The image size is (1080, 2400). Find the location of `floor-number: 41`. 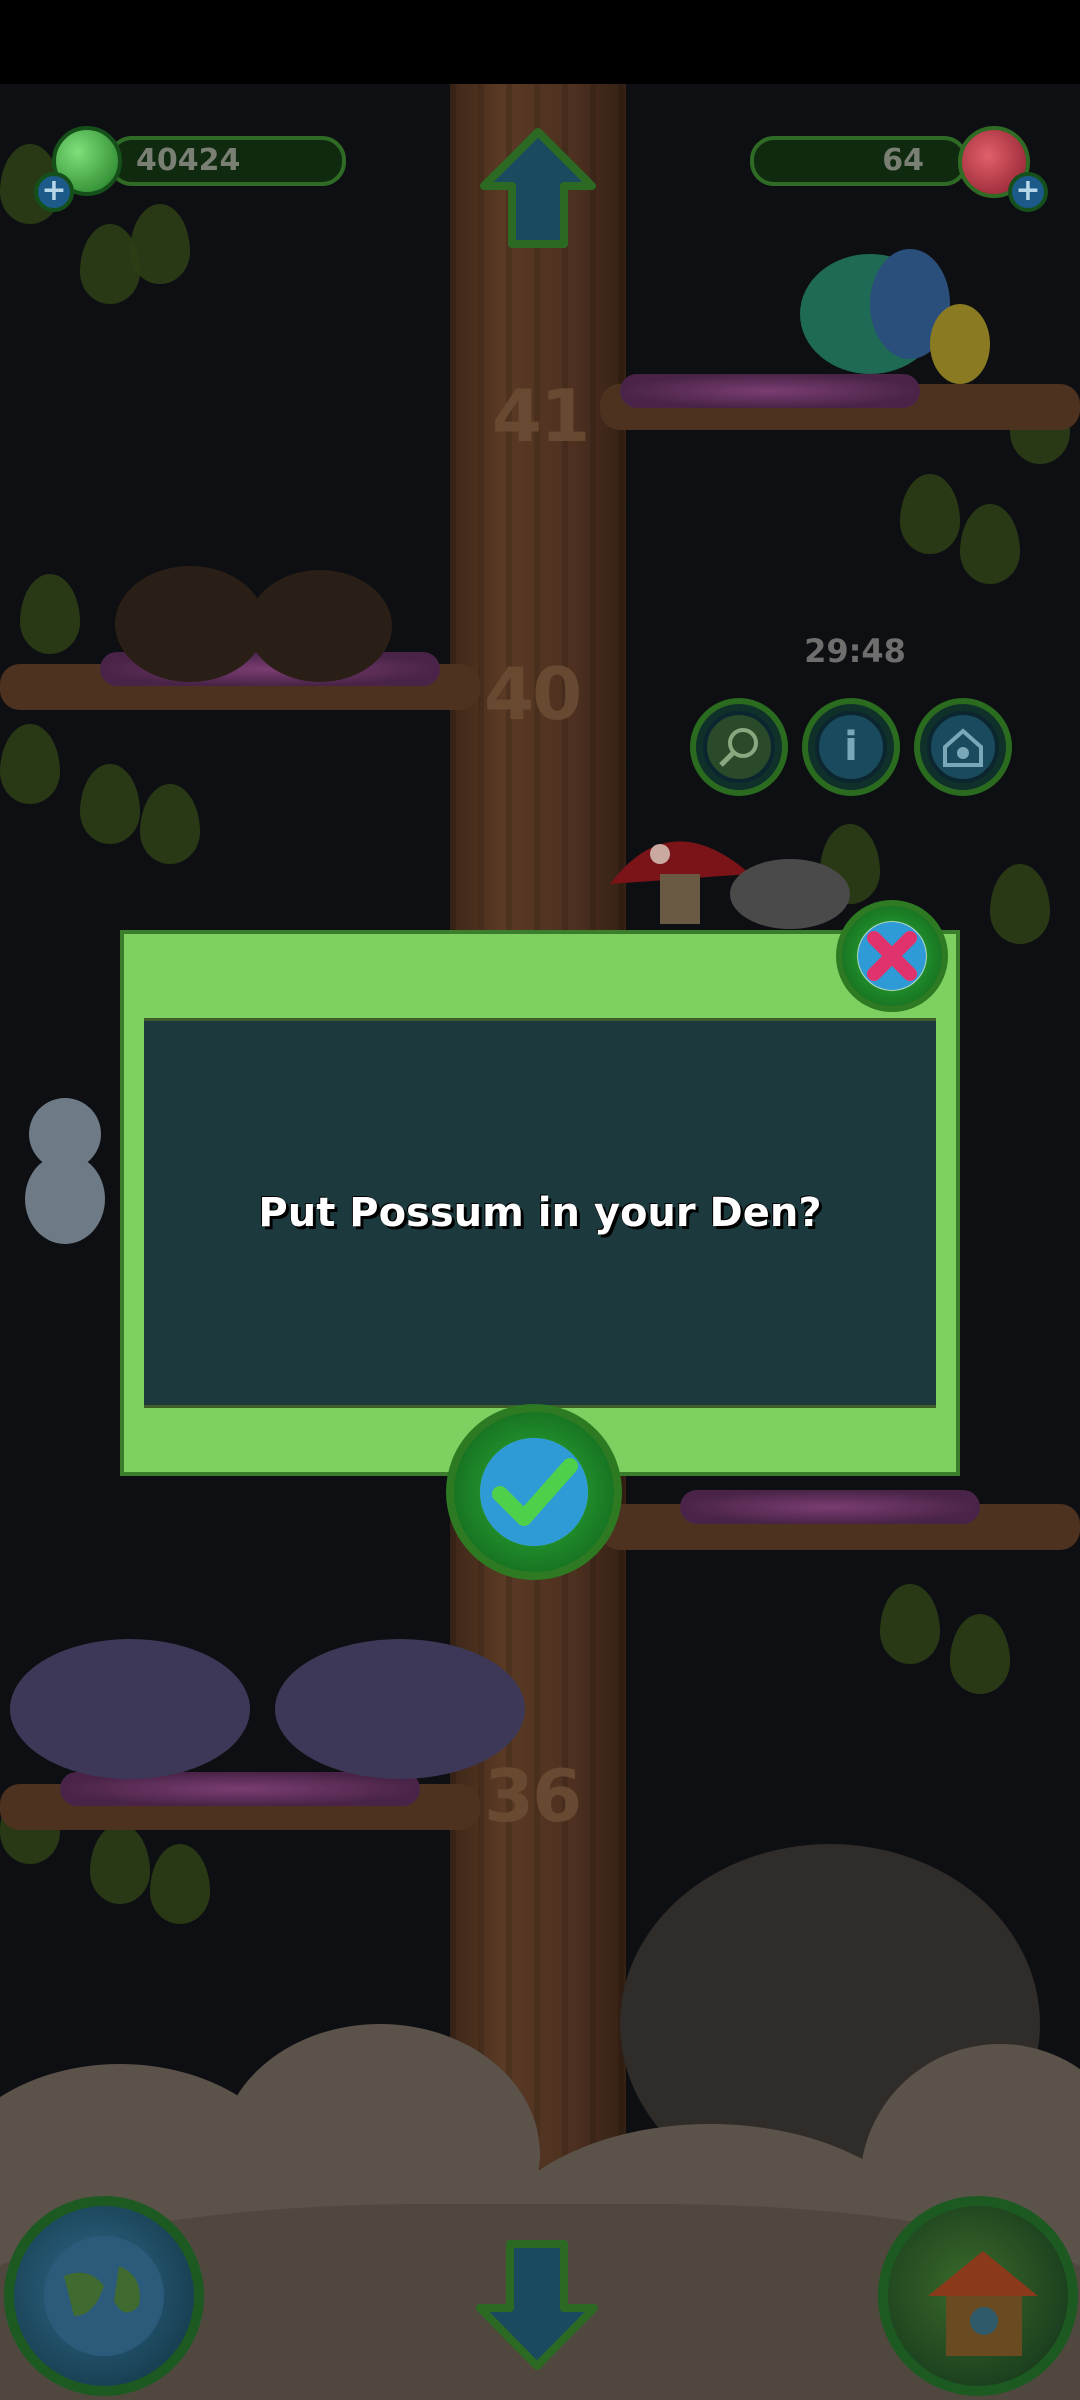

floor-number: 41 is located at coordinates (541, 416).